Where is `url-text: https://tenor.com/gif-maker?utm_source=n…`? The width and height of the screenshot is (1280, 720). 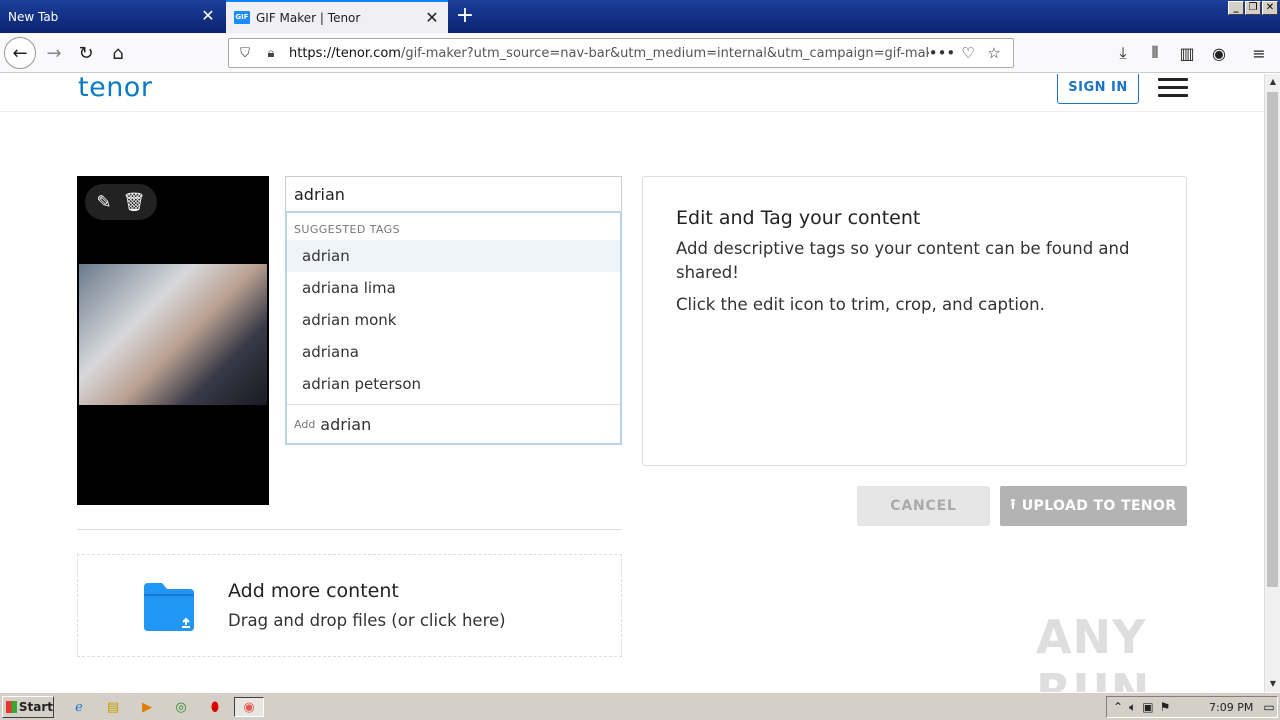
url-text: https://tenor.com/gif-maker?utm_source=n… is located at coordinates (609, 53).